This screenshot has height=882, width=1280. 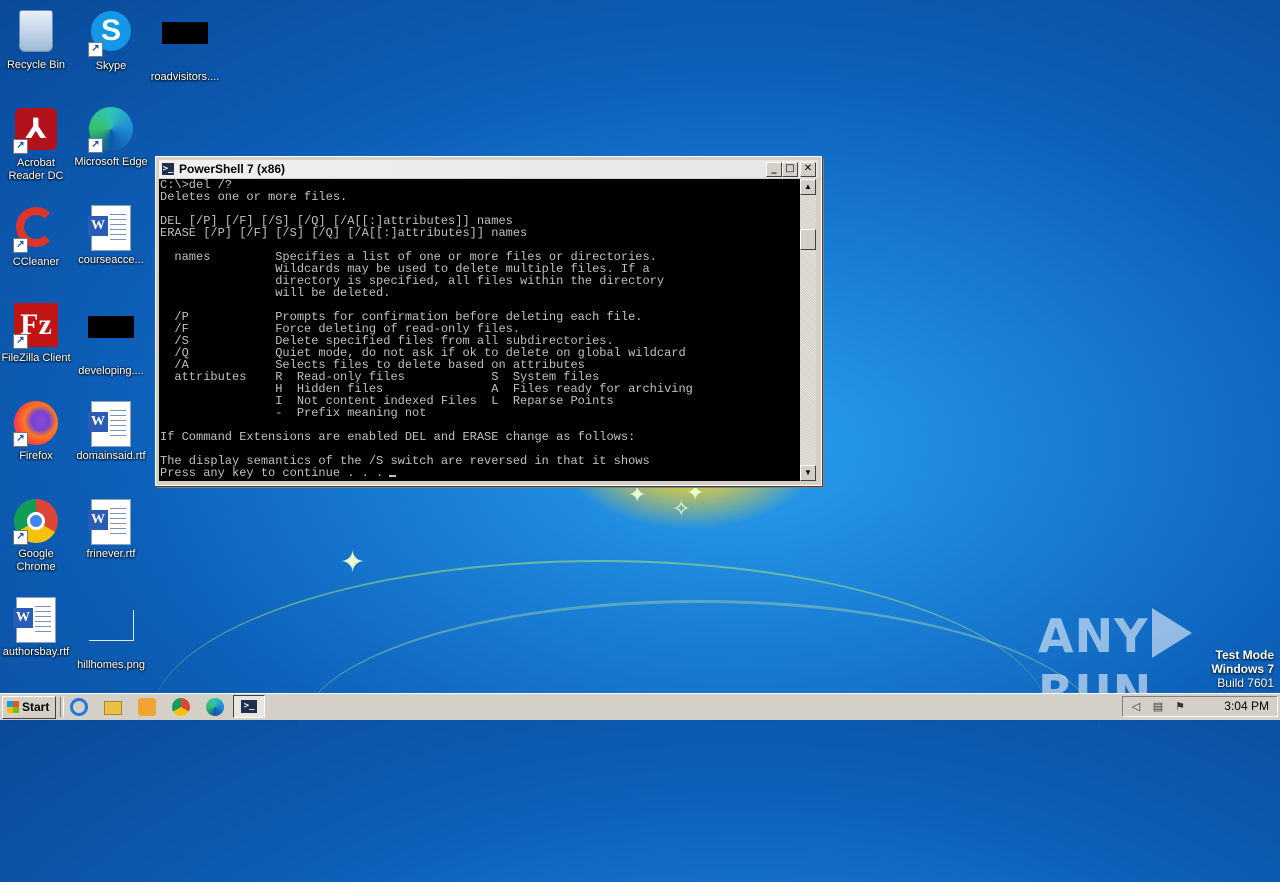 What do you see at coordinates (111, 137) in the screenshot?
I see `desktop-icon-edge: ↗ Microsoft Edge` at bounding box center [111, 137].